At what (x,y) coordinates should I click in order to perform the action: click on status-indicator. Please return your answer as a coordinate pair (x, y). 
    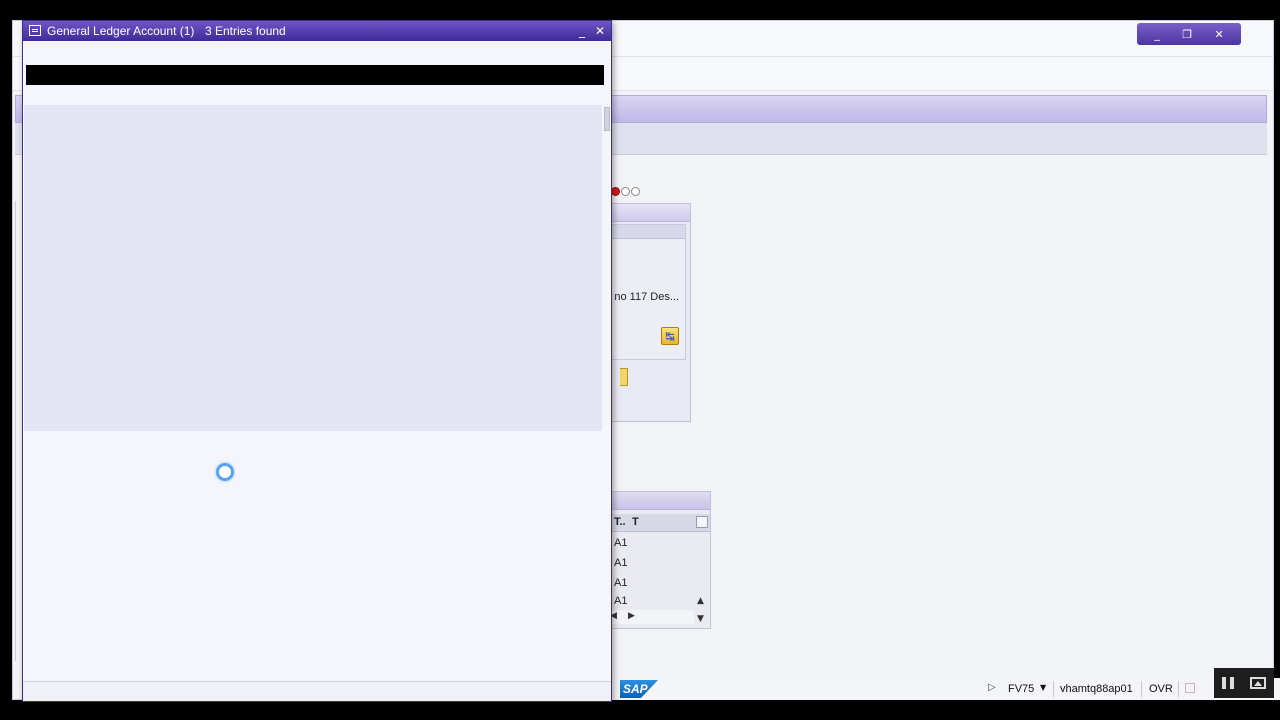
    Looking at the image, I should click on (625, 191).